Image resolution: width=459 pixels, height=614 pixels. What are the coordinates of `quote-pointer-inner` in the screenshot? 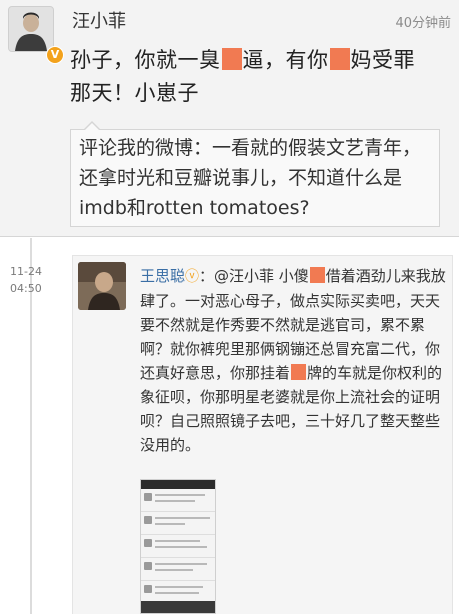 It's located at (92, 126).